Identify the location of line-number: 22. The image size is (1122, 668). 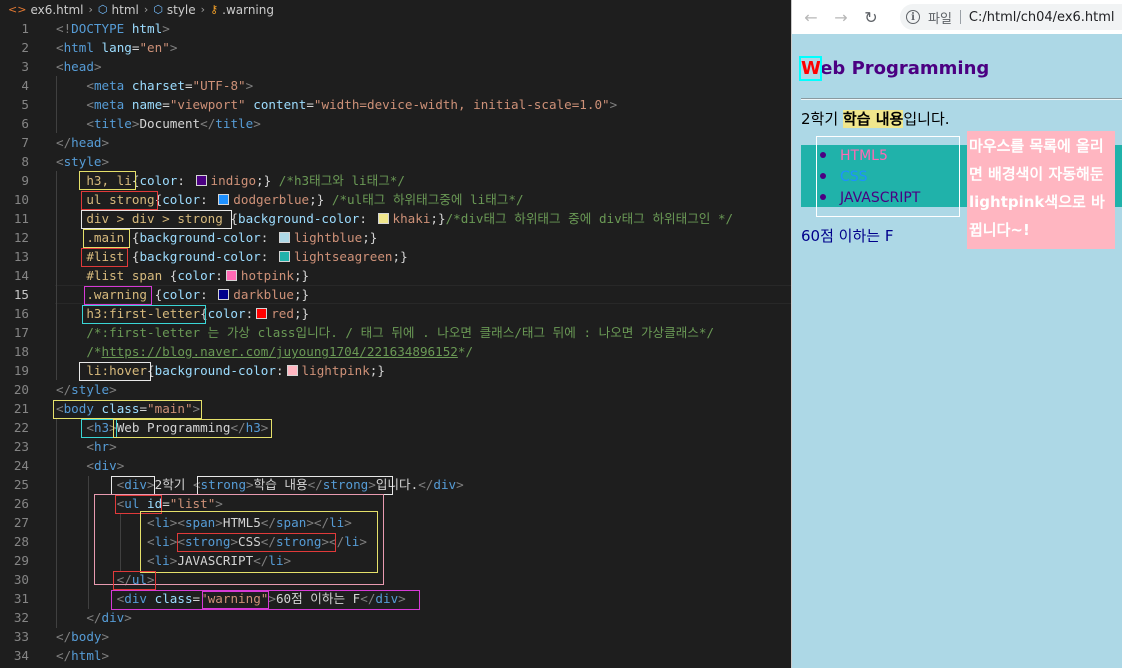
(21, 427).